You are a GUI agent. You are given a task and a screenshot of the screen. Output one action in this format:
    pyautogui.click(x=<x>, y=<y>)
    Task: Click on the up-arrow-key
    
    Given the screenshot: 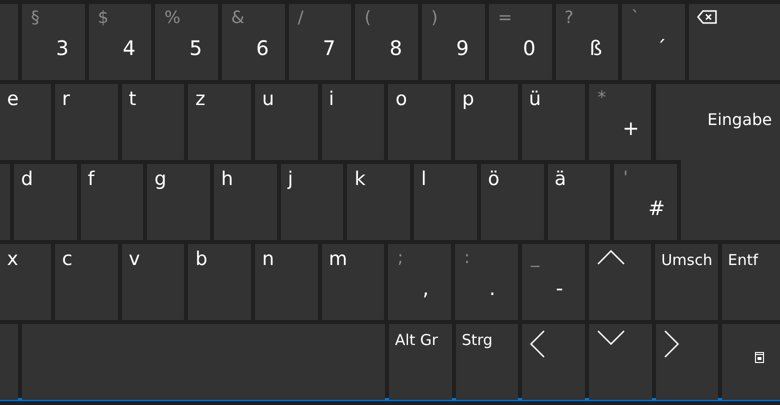 What is the action you would take?
    pyautogui.click(x=620, y=282)
    